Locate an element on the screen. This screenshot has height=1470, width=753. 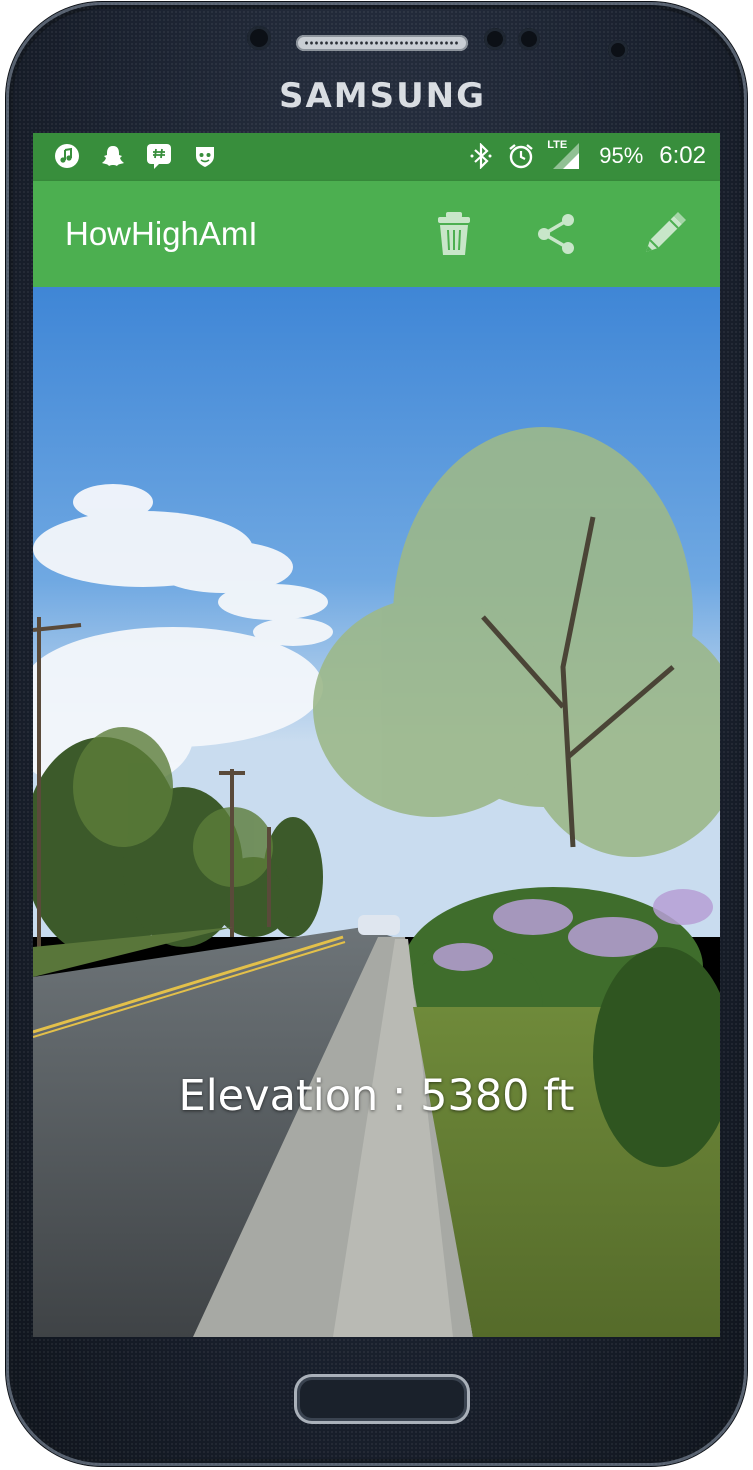
system-status: LTE 95% 6:02 is located at coordinates (586, 155).